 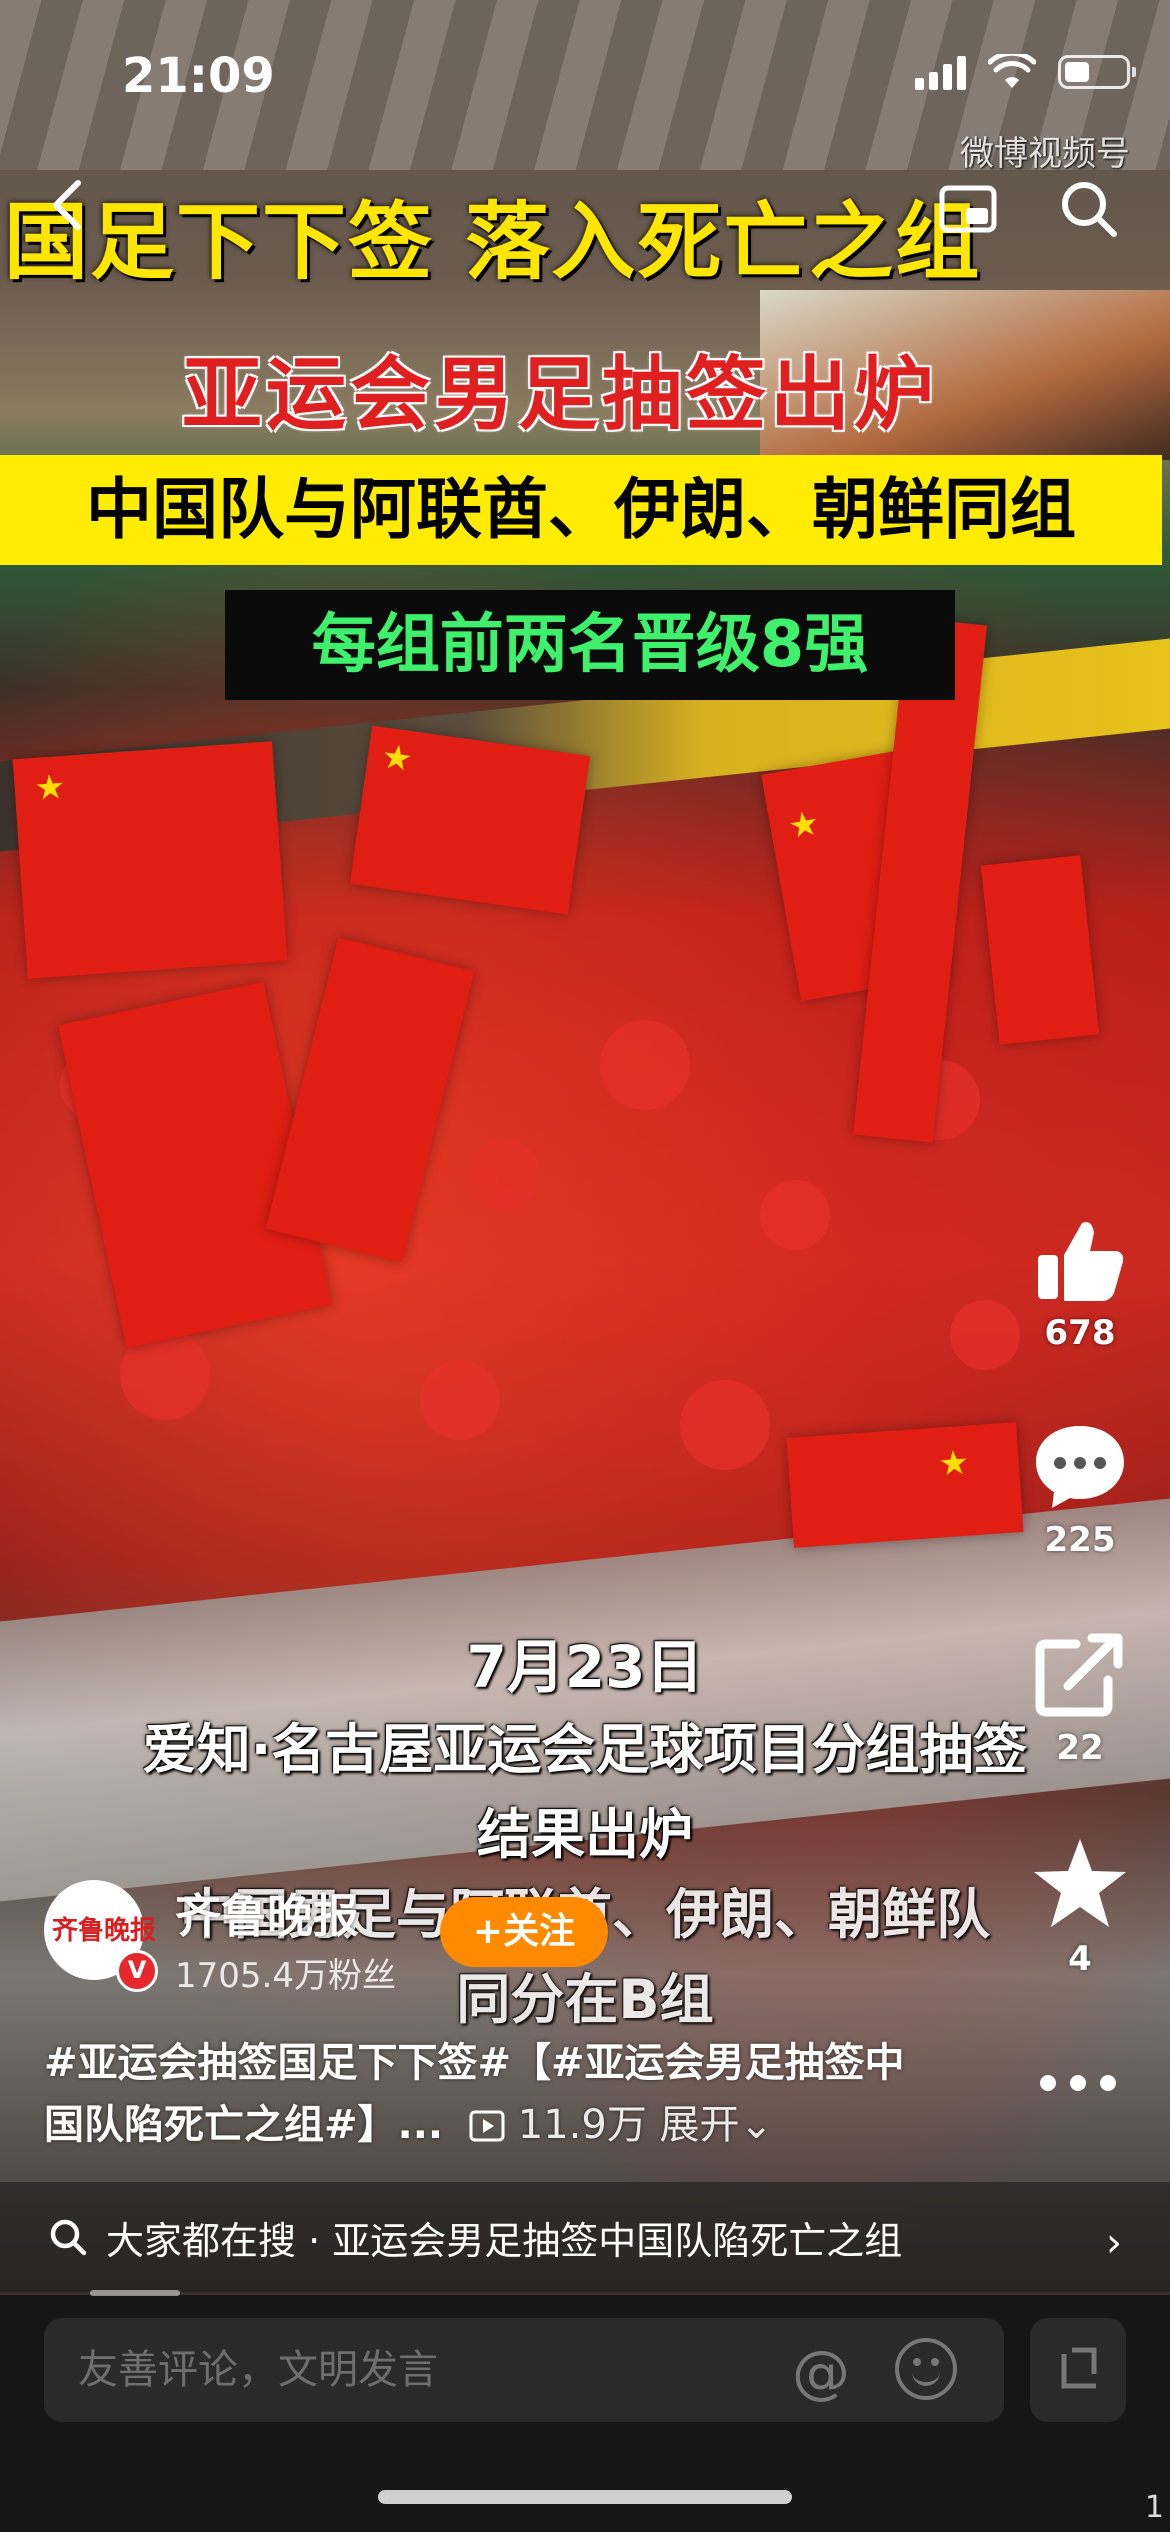 I want to click on cellular-signal-icon, so click(x=940, y=72).